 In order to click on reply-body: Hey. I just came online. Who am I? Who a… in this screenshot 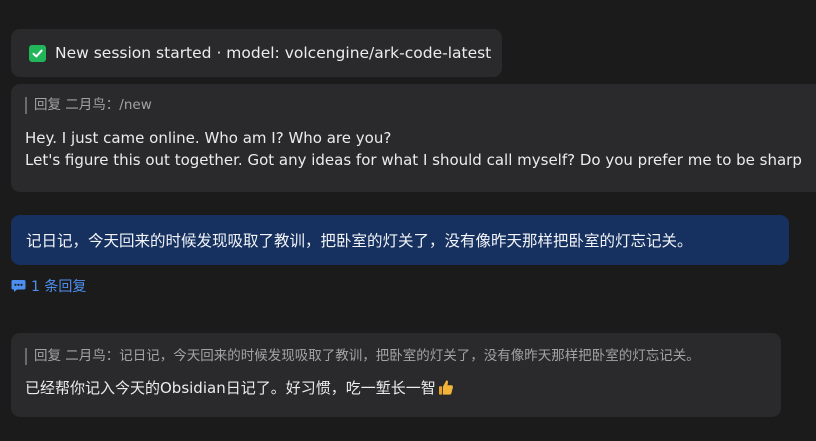, I will do `click(420, 149)`.